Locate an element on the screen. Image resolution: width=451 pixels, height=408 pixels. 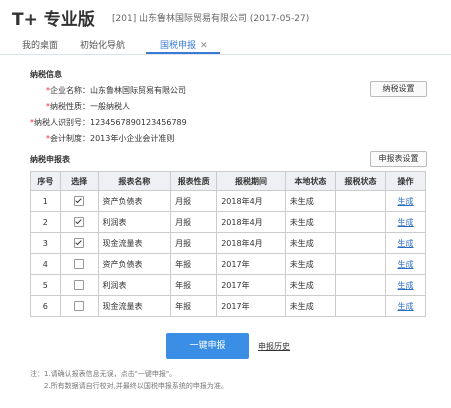
note-line-1: 注：1.请确认报表信息无误，点击"一键申报"。 is located at coordinates (103, 374).